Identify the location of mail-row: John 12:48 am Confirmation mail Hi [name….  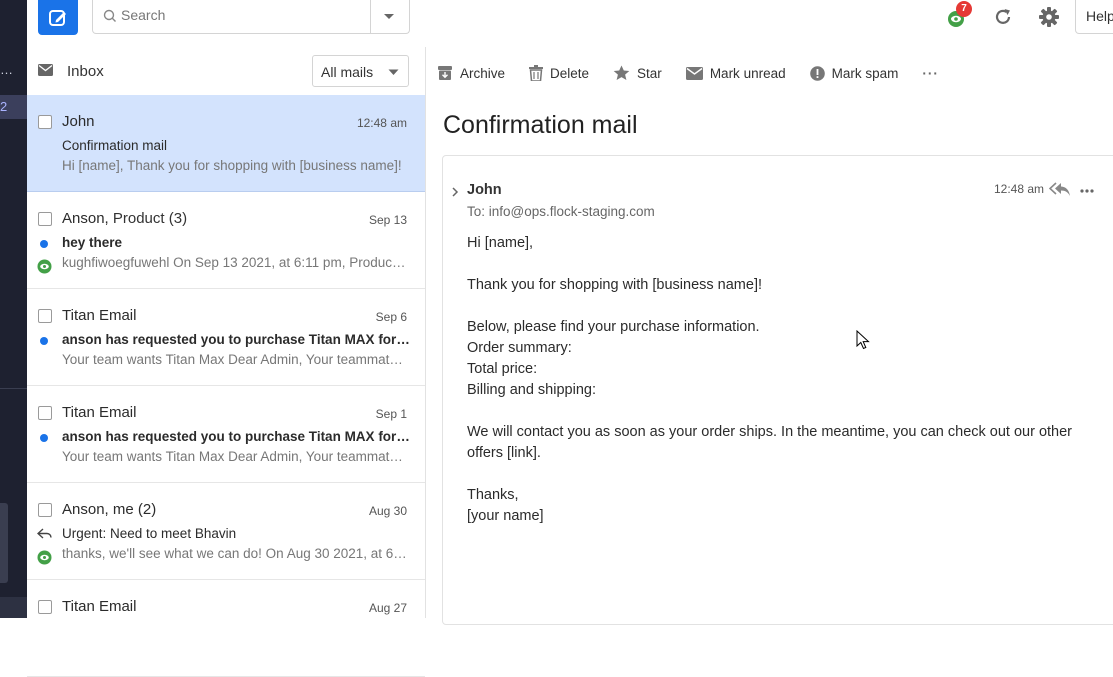
(226, 143).